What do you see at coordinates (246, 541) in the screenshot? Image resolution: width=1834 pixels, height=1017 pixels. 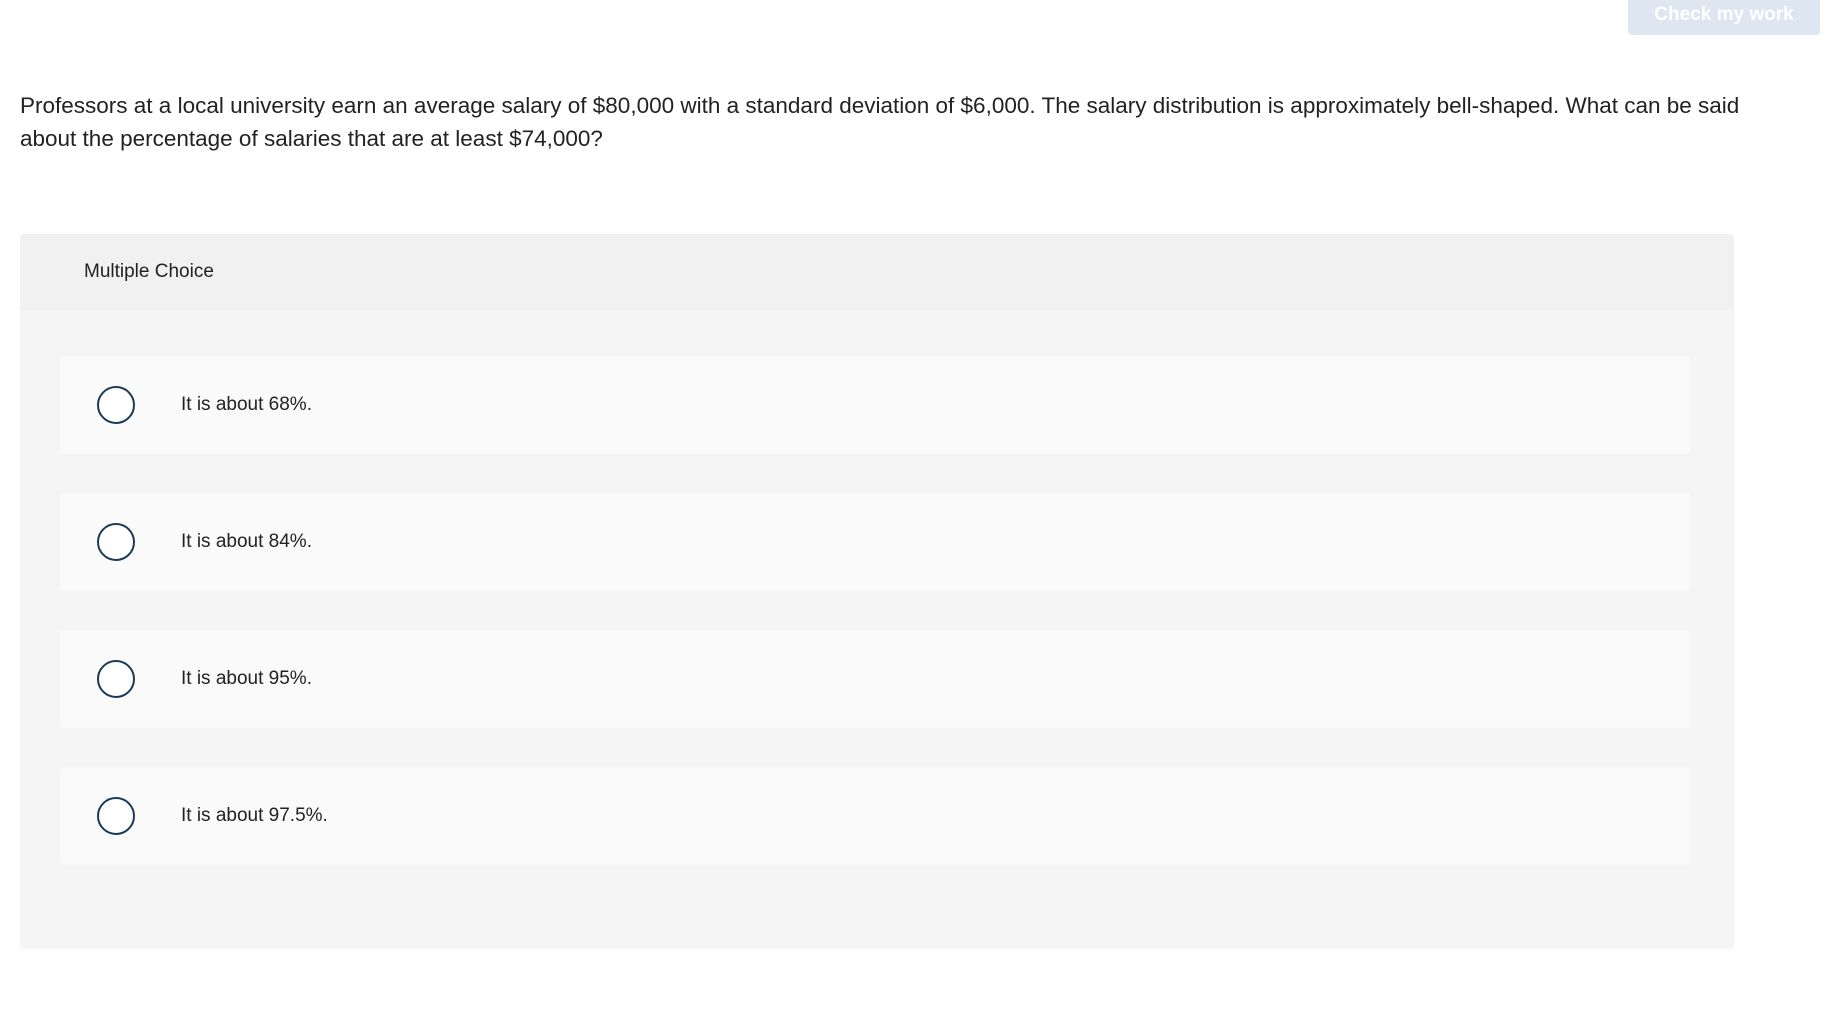 I see `answer-option-label: It is about 84%.` at bounding box center [246, 541].